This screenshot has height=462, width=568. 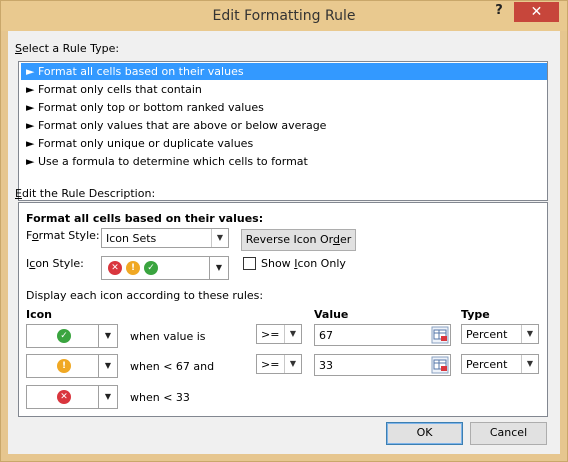 What do you see at coordinates (303, 263) in the screenshot?
I see `show-icon-only-label: Show Icon Only` at bounding box center [303, 263].